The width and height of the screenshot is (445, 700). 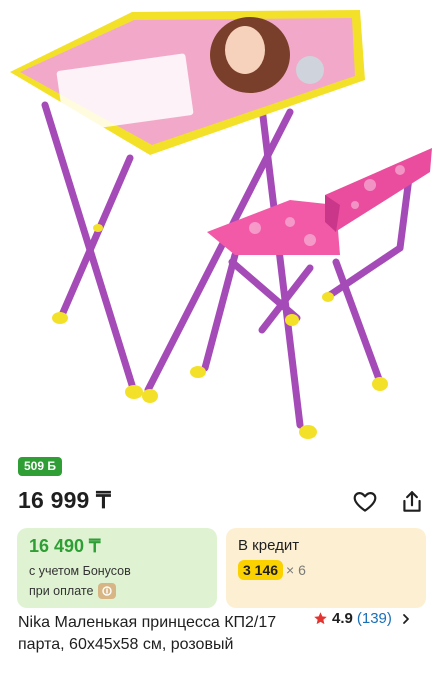 I want to click on favorite-button, so click(x=365, y=502).